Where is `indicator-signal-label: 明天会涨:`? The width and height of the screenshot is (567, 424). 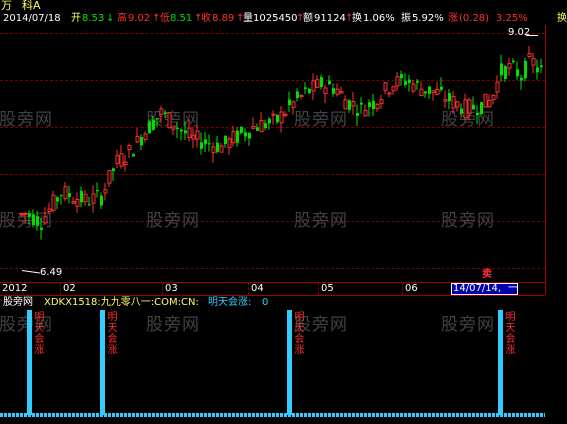 indicator-signal-label: 明天会涨: is located at coordinates (230, 302).